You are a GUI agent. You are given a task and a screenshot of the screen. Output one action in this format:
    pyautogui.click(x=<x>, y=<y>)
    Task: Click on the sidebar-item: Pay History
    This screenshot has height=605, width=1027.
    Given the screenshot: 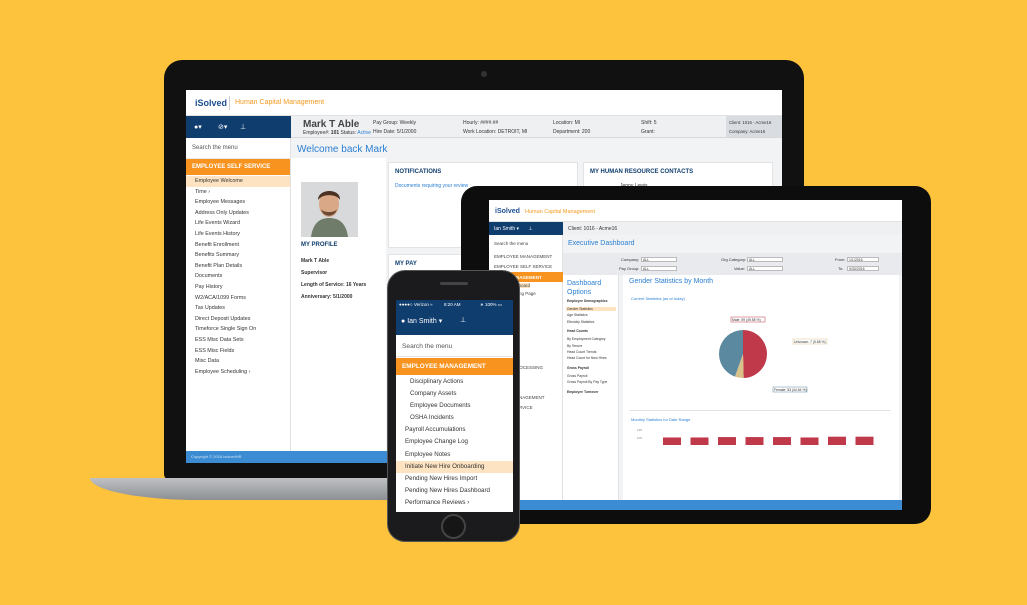 What is the action you would take?
    pyautogui.click(x=238, y=287)
    